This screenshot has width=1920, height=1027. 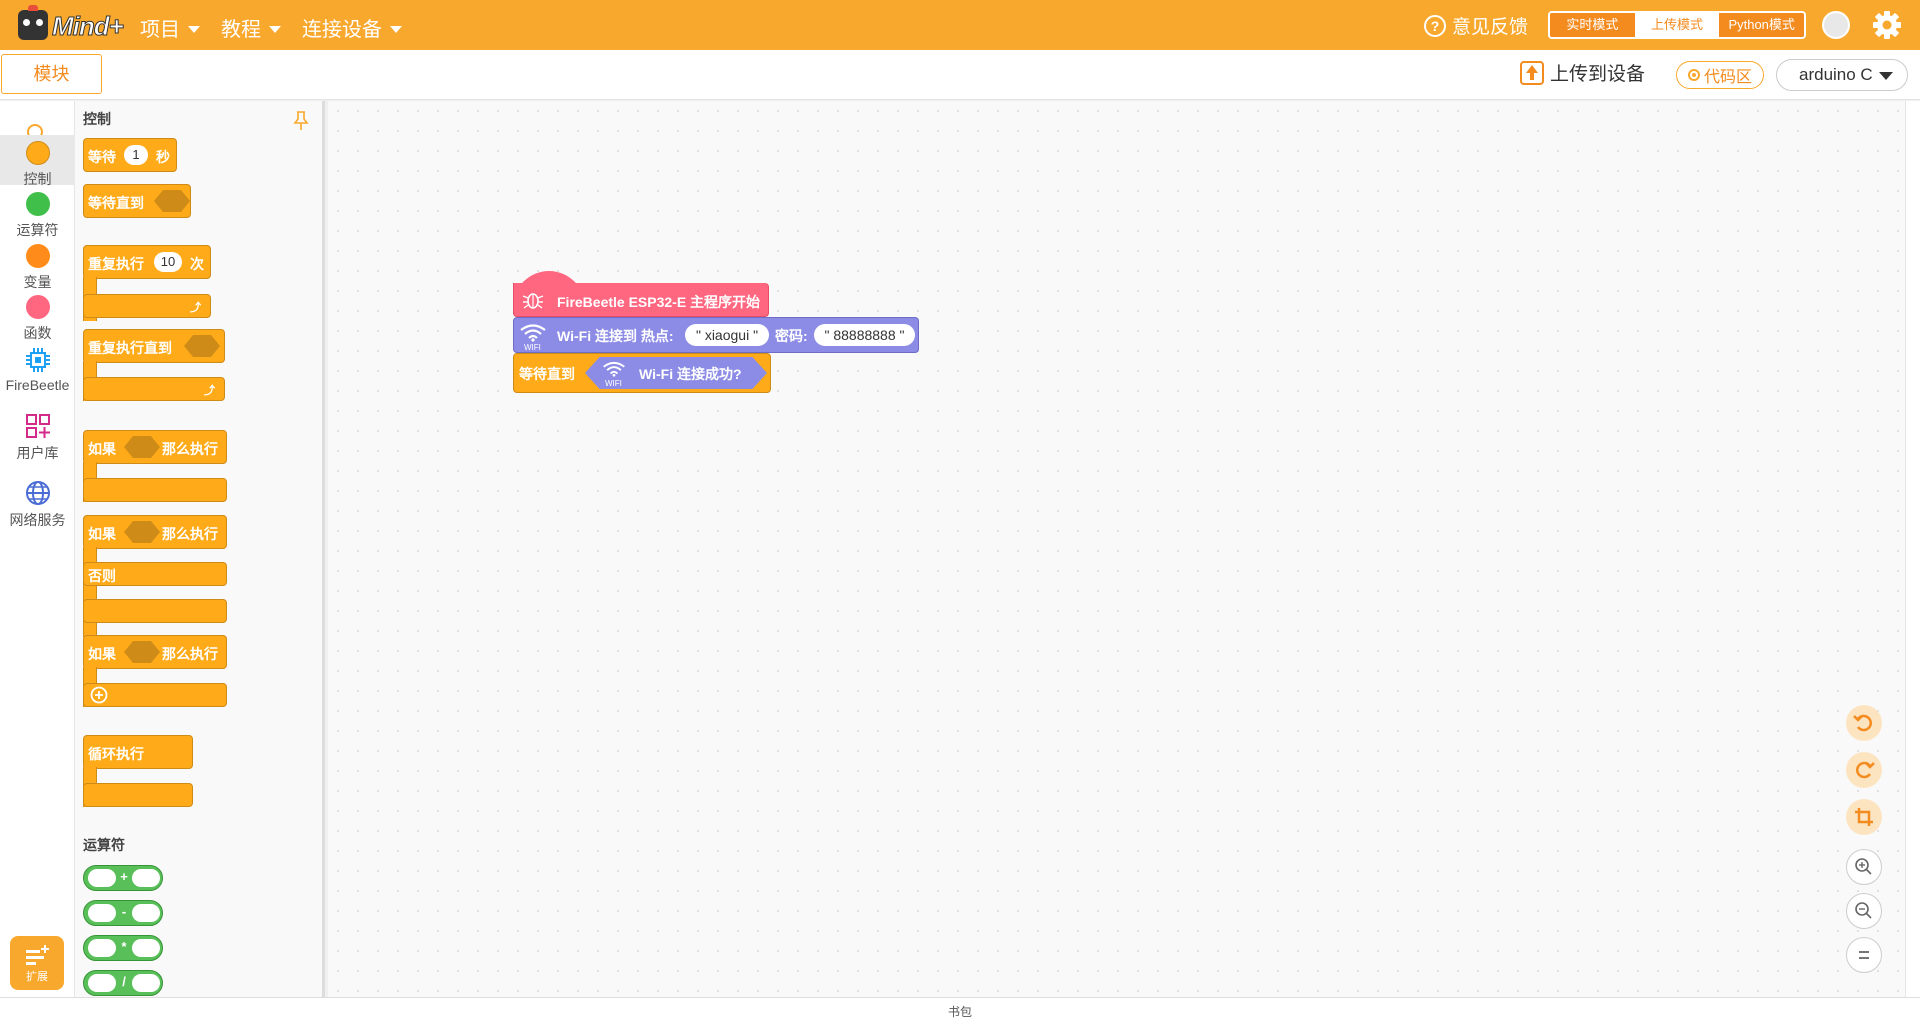 What do you see at coordinates (37, 230) in the screenshot?
I see `category-label: 运算符` at bounding box center [37, 230].